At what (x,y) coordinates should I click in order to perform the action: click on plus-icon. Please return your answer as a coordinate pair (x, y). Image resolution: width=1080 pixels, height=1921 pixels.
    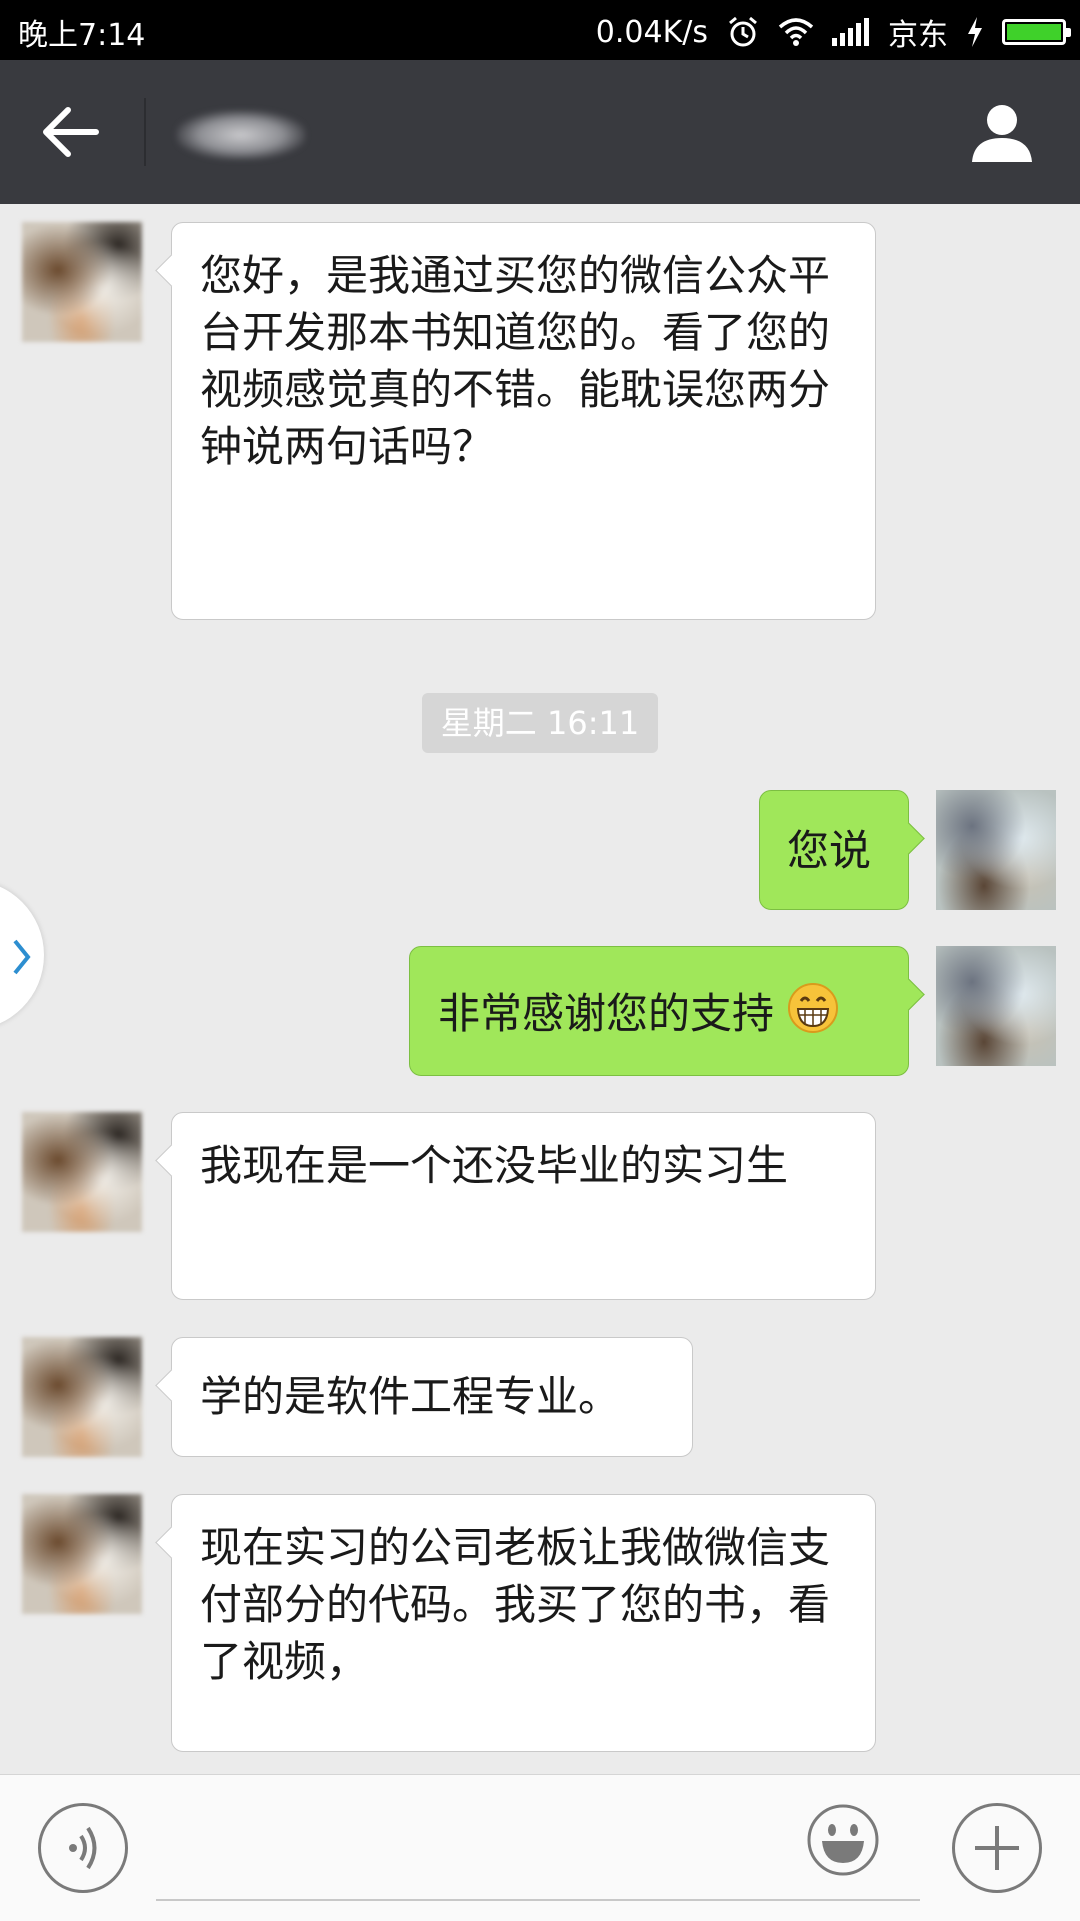
    Looking at the image, I should click on (997, 1848).